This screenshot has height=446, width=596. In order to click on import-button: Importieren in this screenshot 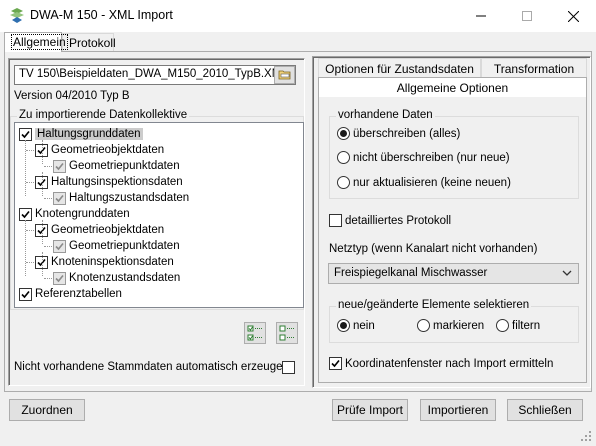, I will do `click(458, 410)`.